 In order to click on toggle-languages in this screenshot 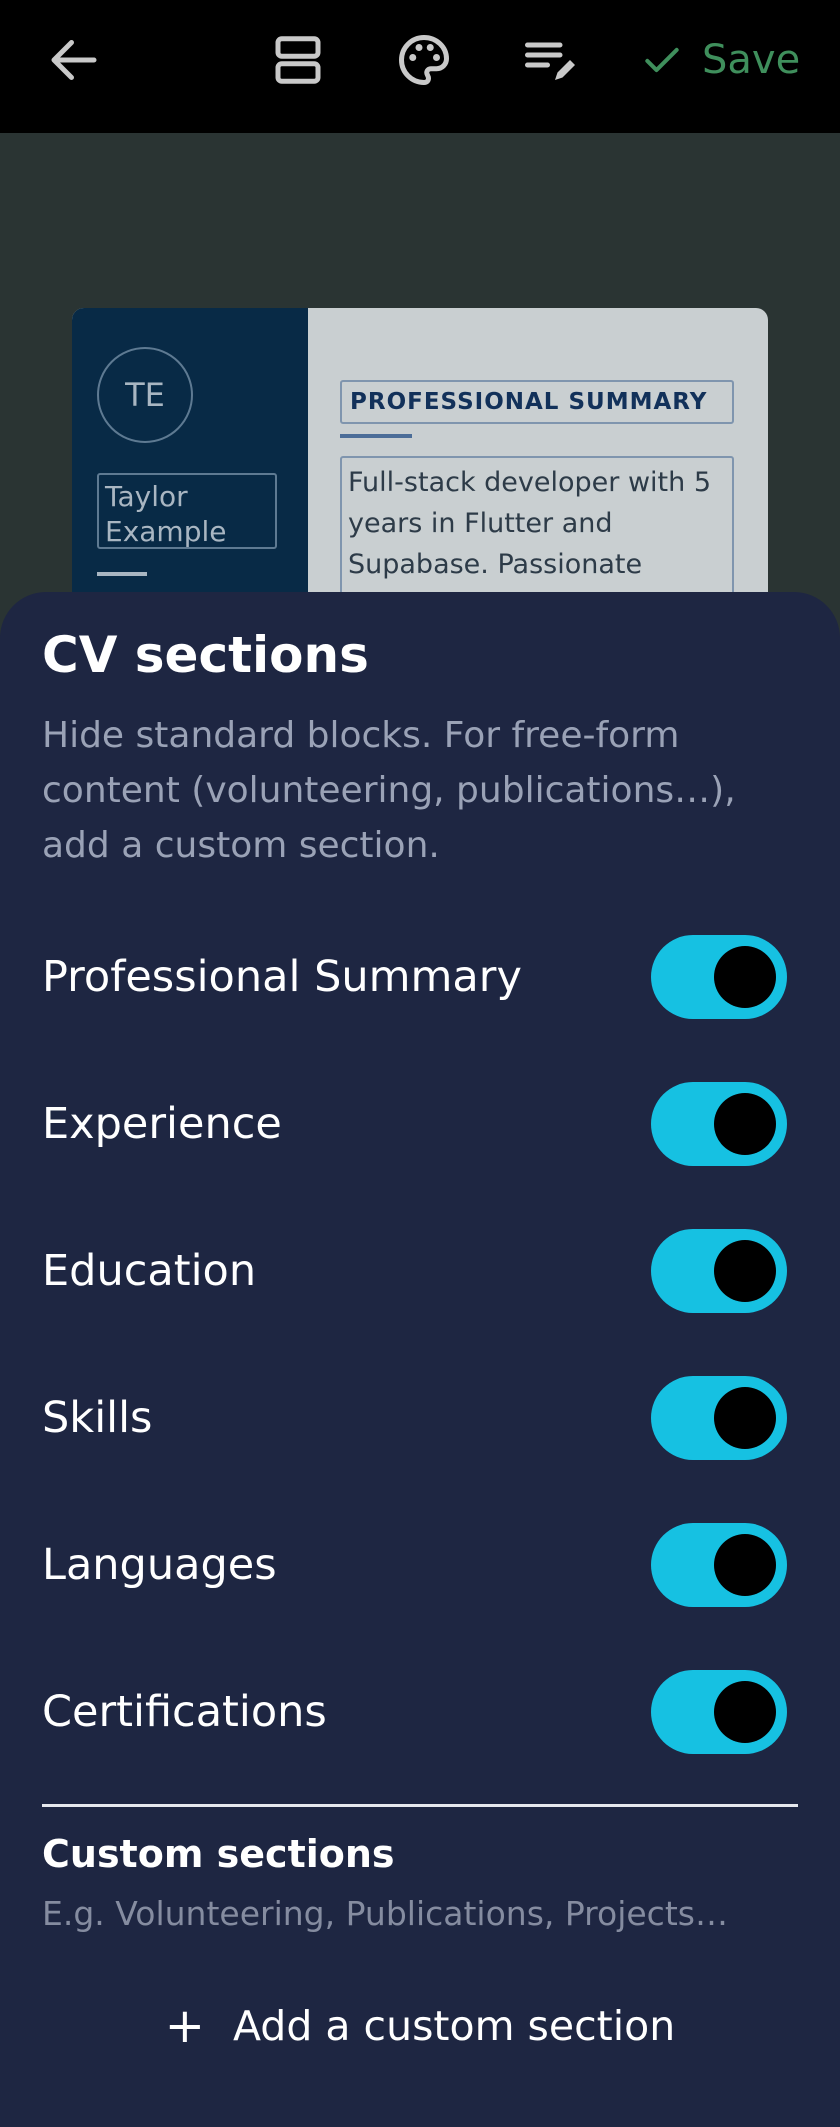, I will do `click(719, 1565)`.